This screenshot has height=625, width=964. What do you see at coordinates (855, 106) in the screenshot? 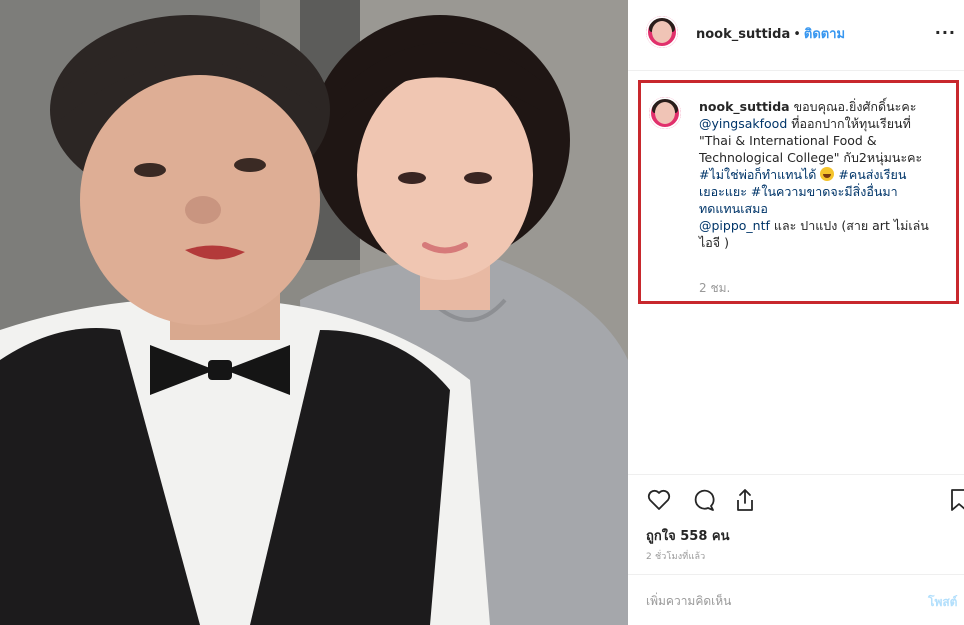
I see `caption-text-segment: ขอบคุณอ.ยิ่งศักดิ์นะคะ` at bounding box center [855, 106].